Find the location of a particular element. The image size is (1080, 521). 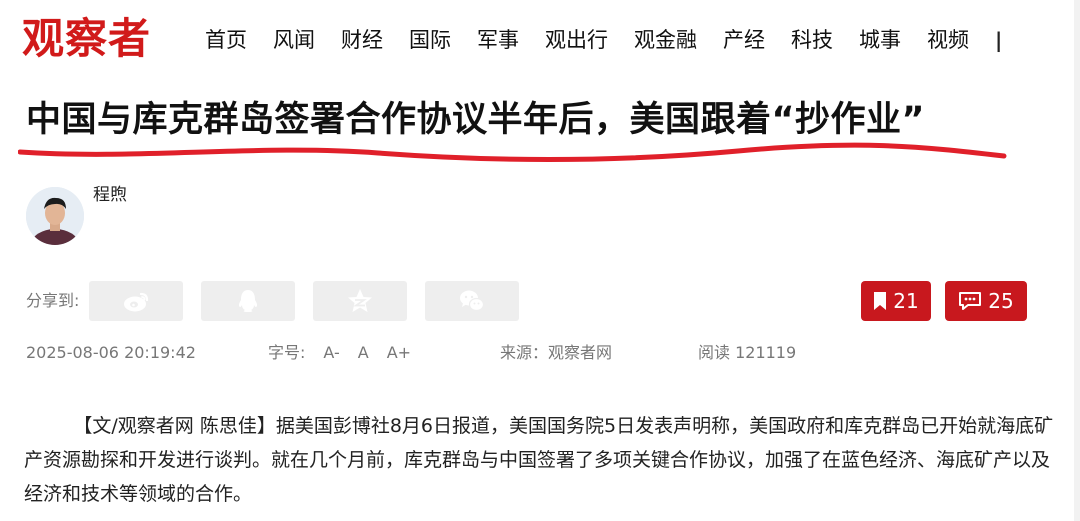

font-size-control: 字号: A- A A+ is located at coordinates (339, 353).